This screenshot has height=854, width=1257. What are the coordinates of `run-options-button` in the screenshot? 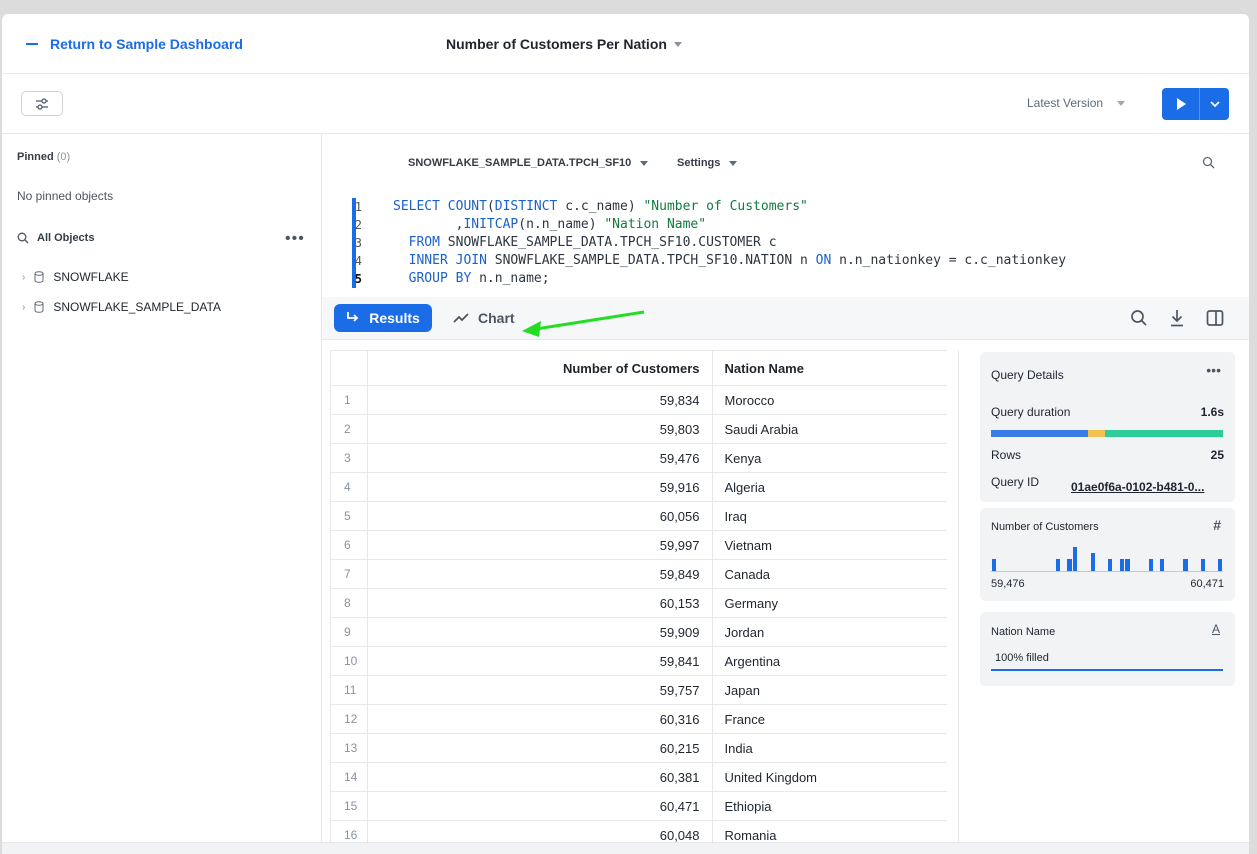 It's located at (1214, 104).